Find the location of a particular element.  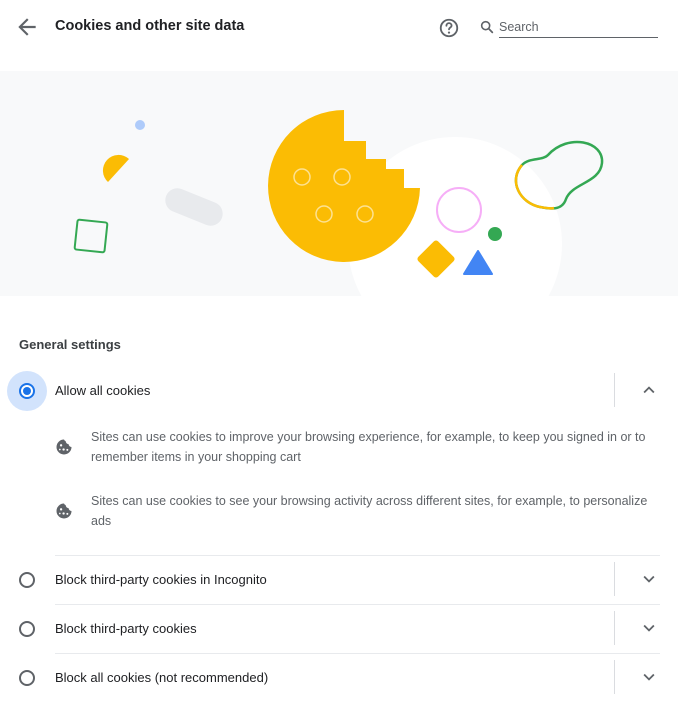

page-title: Cookies and other site data is located at coordinates (150, 26).